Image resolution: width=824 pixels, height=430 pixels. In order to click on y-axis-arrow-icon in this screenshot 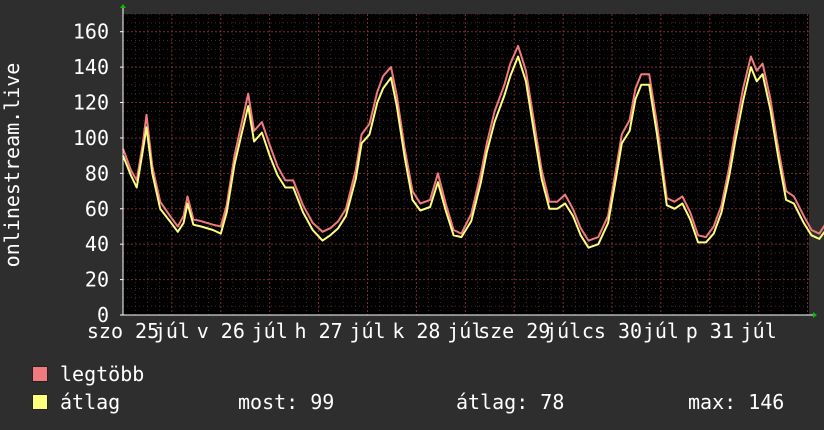, I will do `click(123, 6)`.